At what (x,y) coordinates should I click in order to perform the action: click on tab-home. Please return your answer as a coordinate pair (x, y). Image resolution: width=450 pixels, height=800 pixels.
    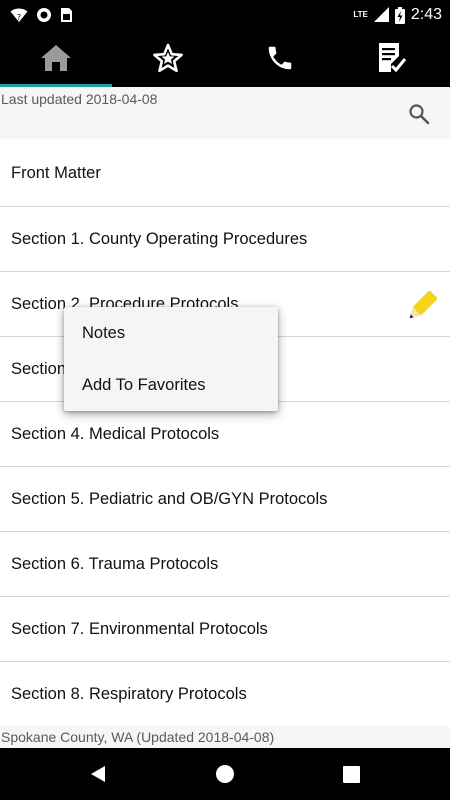
    Looking at the image, I should click on (56, 58).